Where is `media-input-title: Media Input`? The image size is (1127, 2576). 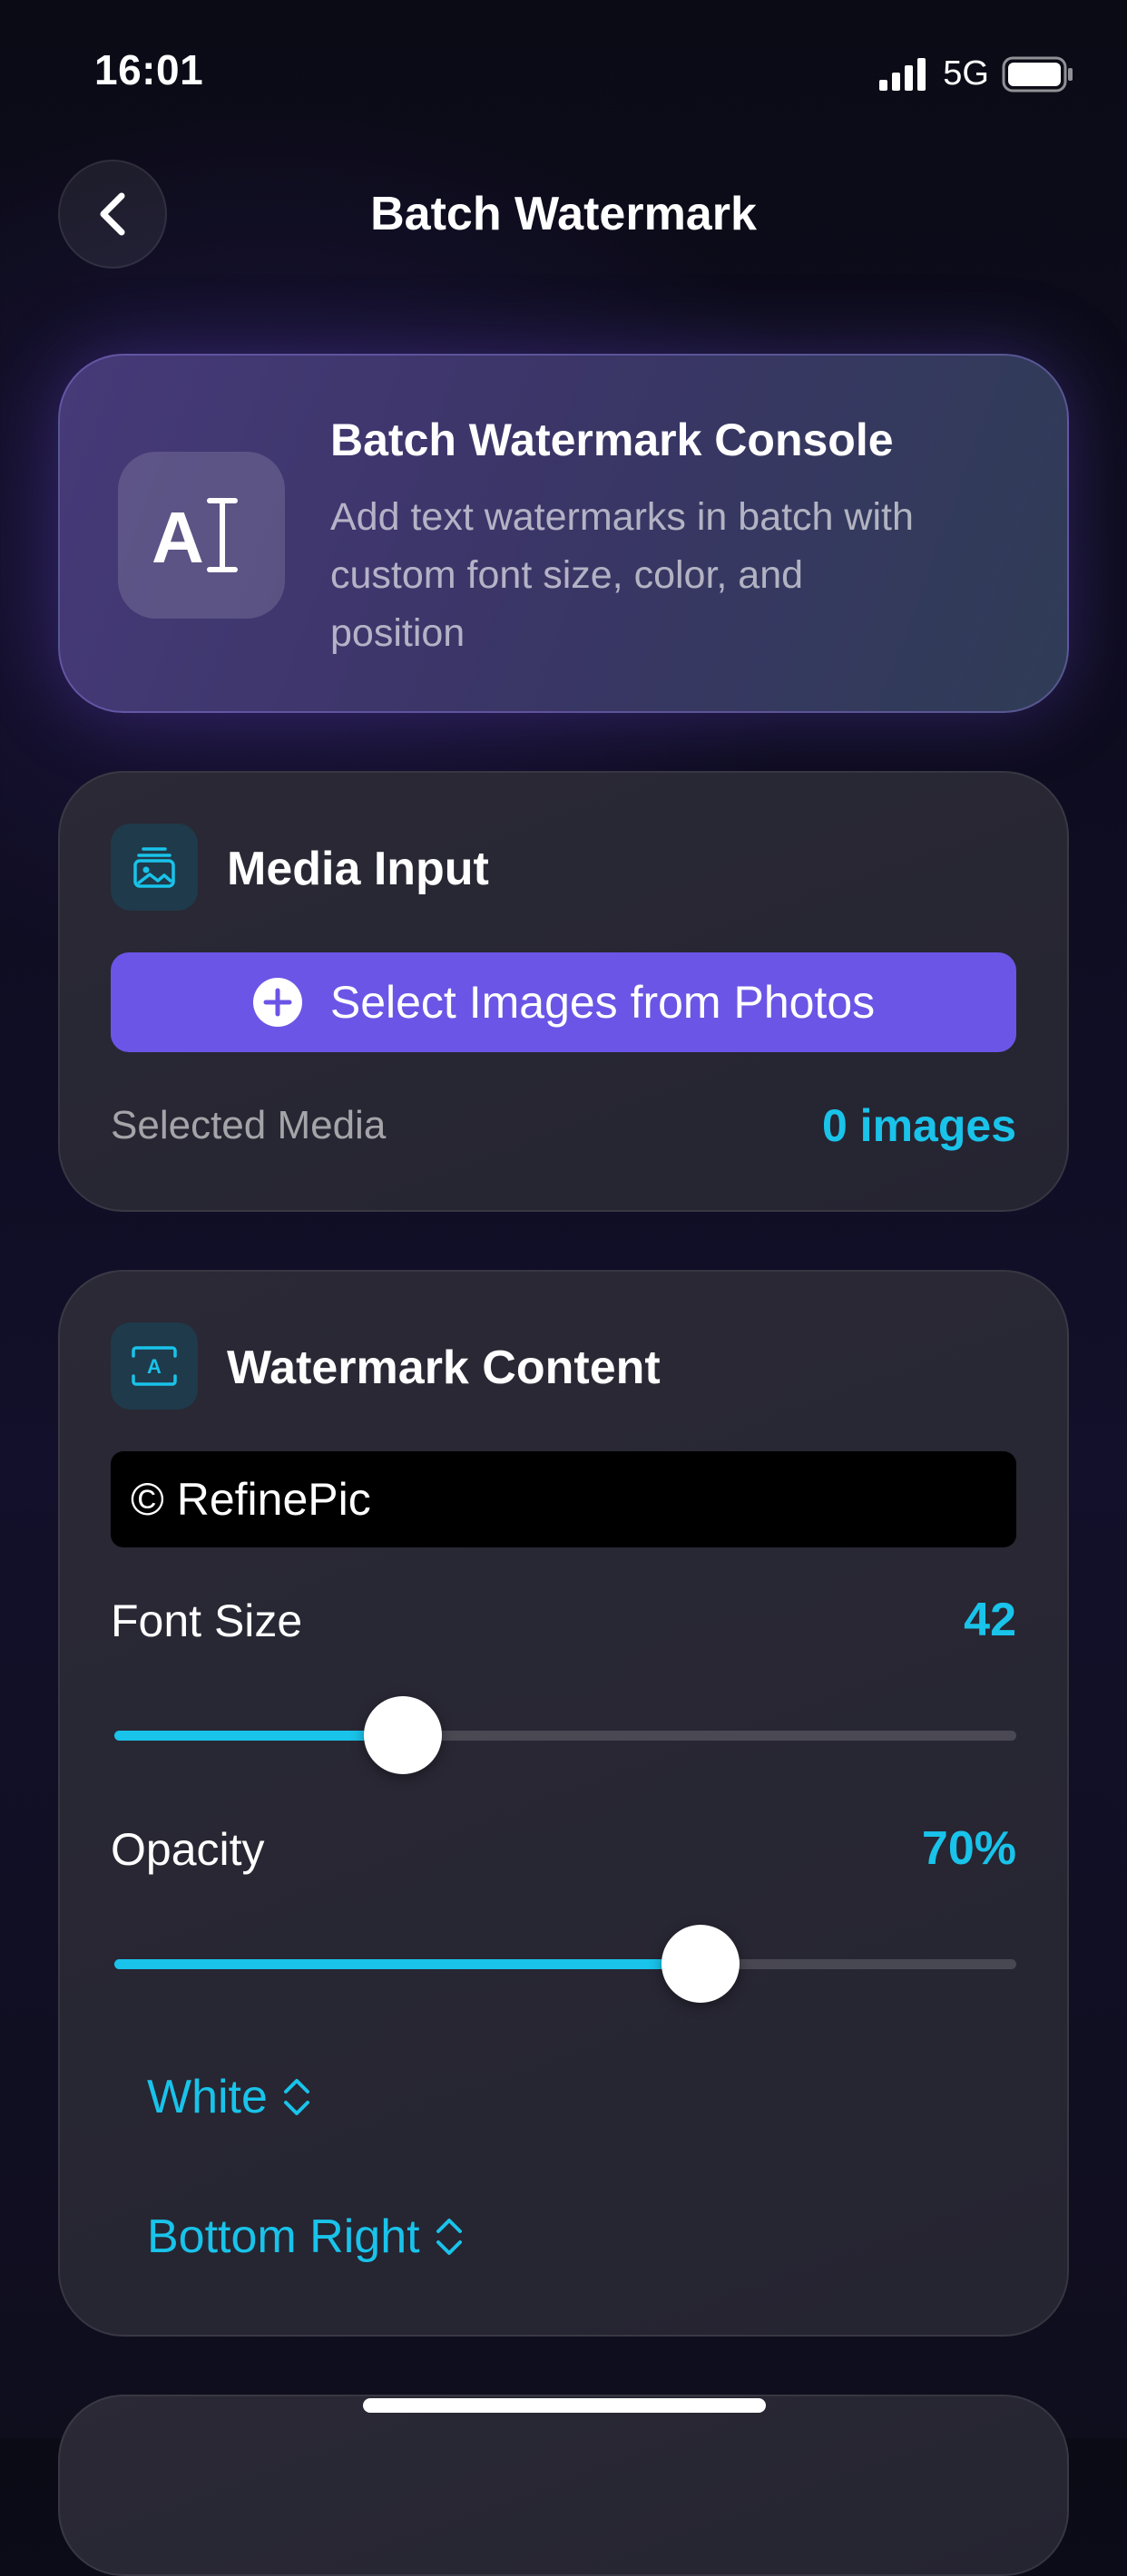
media-input-title: Media Input is located at coordinates (358, 869).